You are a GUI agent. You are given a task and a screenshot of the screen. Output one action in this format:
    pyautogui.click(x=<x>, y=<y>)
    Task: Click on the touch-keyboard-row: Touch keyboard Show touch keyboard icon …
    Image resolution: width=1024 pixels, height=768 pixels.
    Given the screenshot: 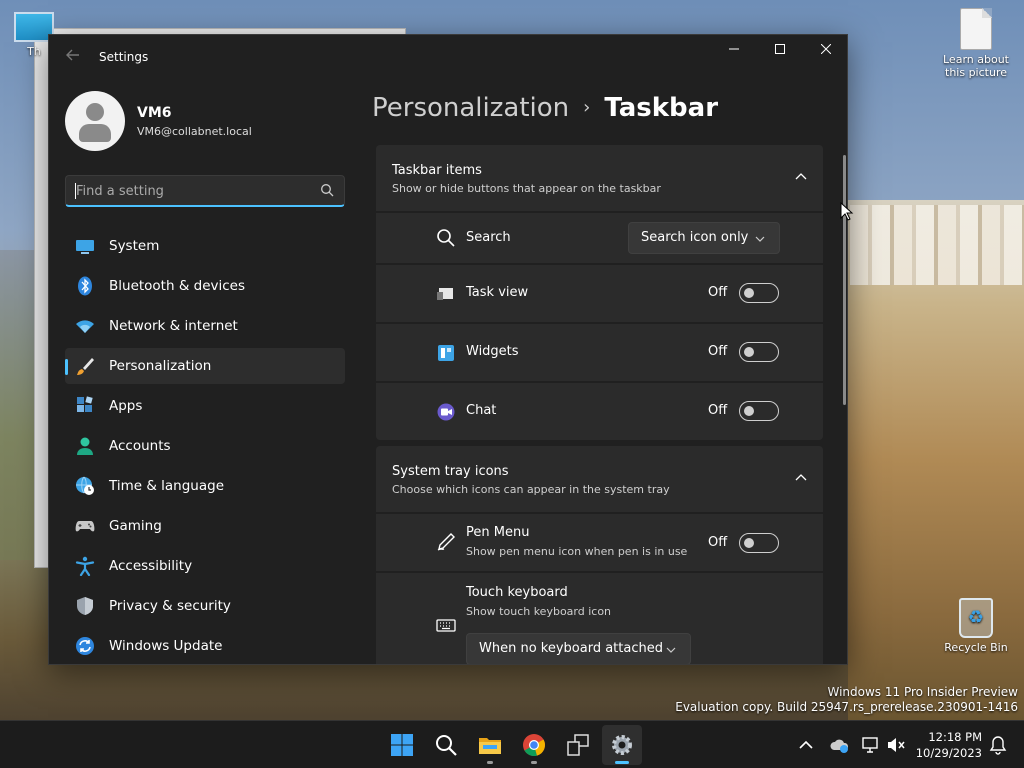 What is the action you would take?
    pyautogui.click(x=599, y=618)
    